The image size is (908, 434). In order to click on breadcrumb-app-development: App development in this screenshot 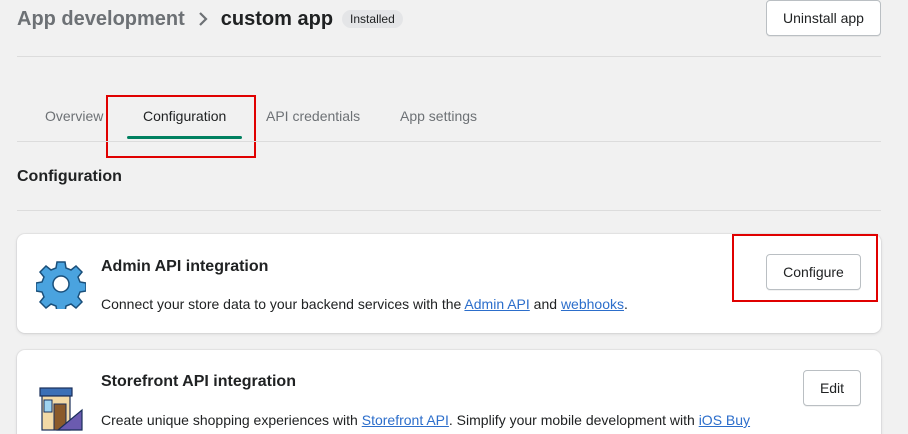, I will do `click(101, 19)`.